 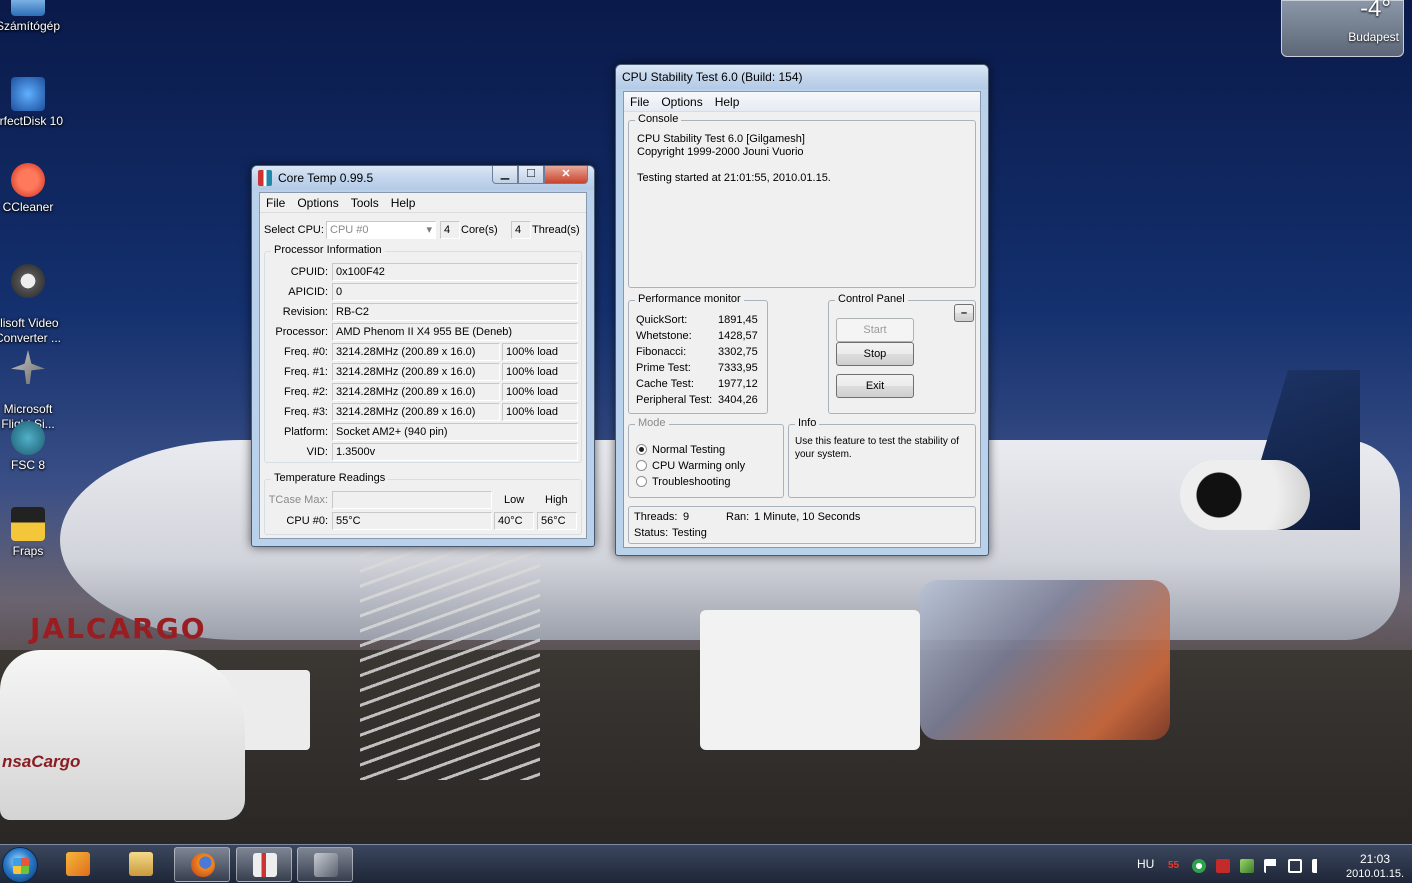 What do you see at coordinates (1173, 871) in the screenshot?
I see `tray-coretemp-temp: 55` at bounding box center [1173, 871].